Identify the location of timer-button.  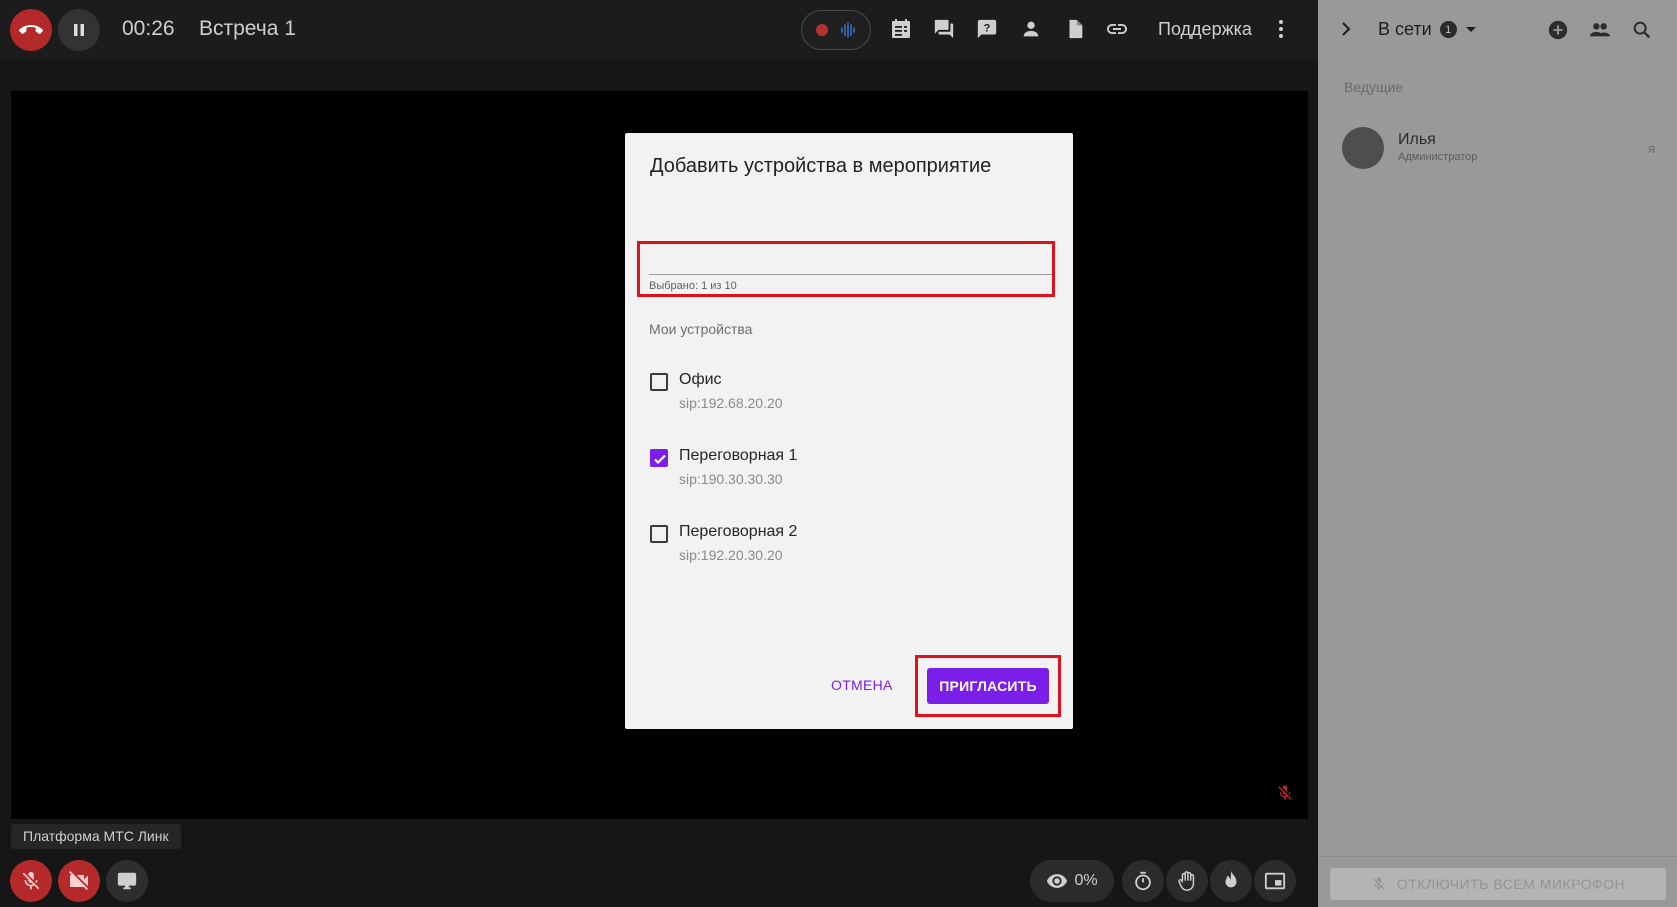
(1143, 881).